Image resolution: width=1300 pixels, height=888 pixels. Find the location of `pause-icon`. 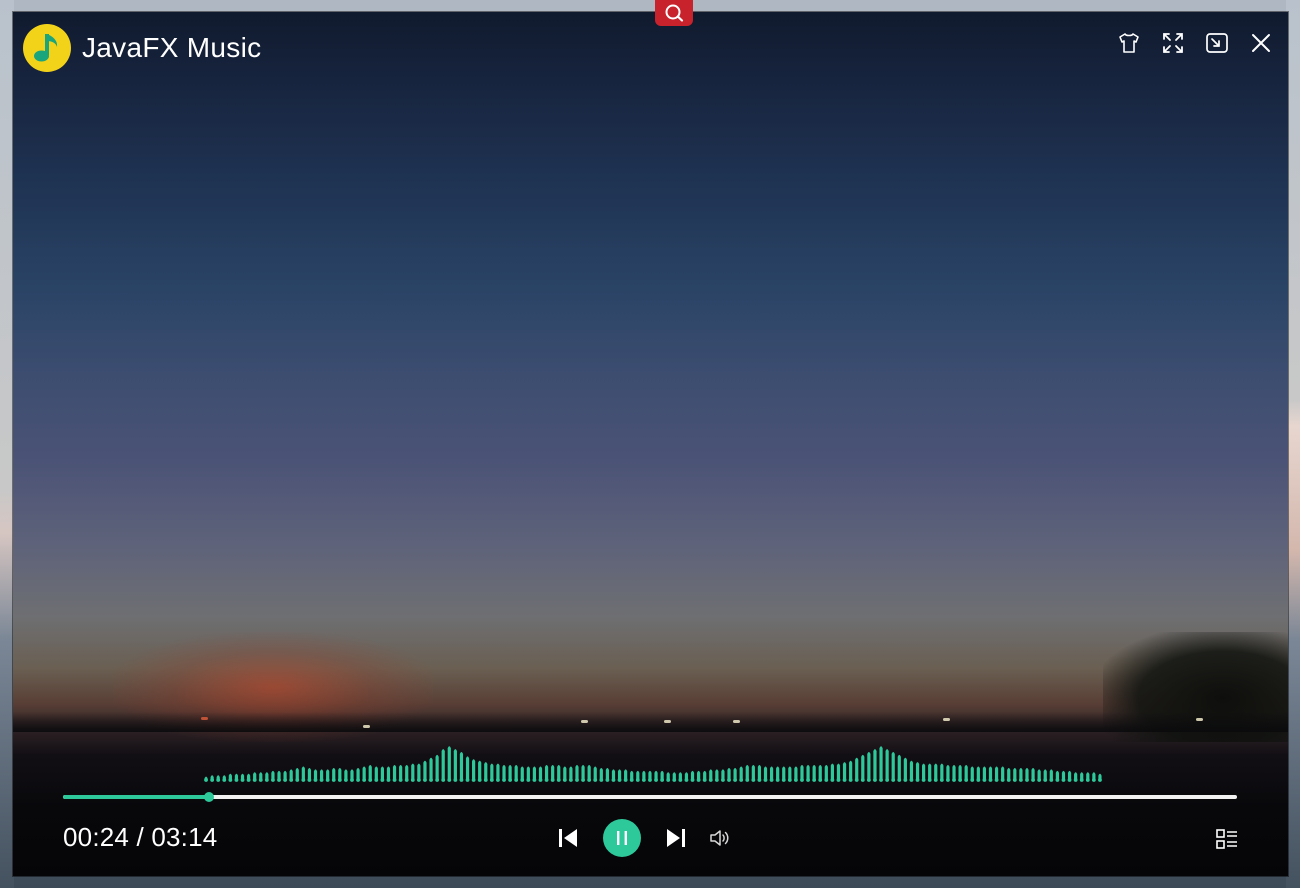

pause-icon is located at coordinates (622, 838).